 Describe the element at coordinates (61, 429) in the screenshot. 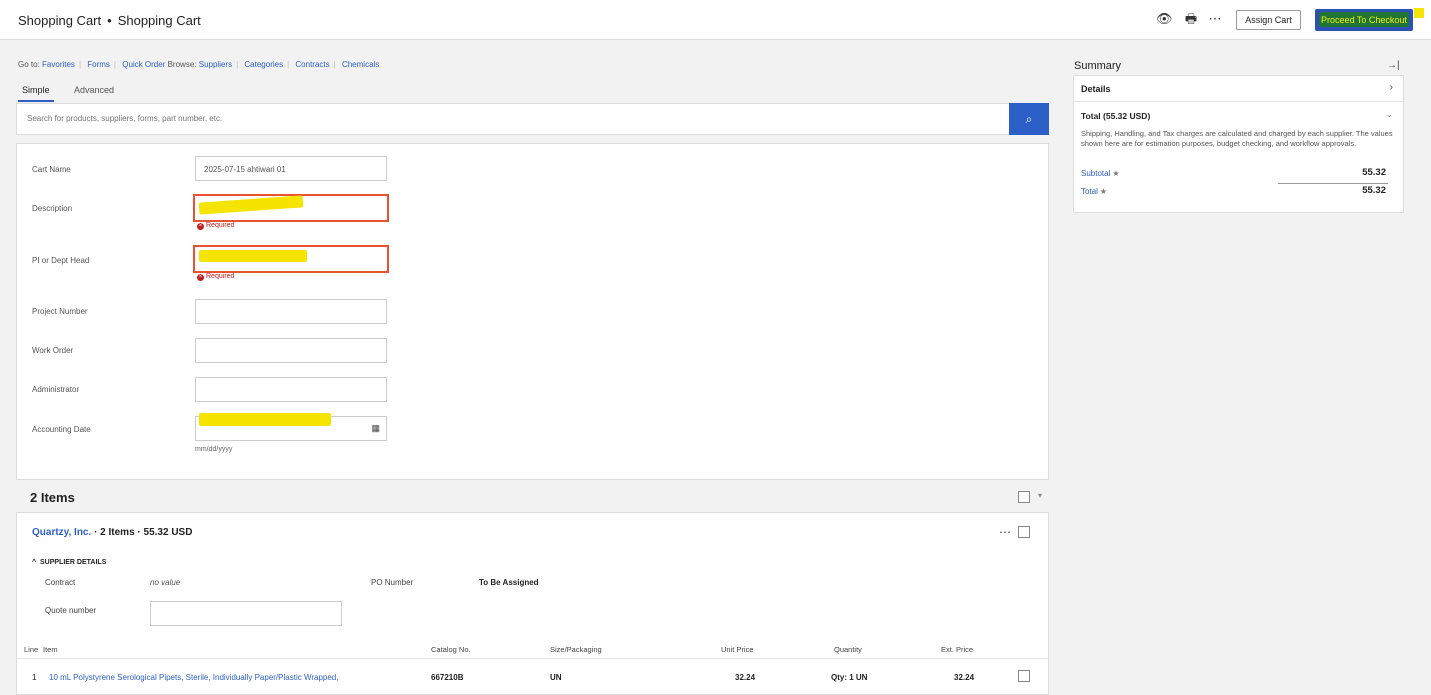

I see `accounting-date-label: Accounting Date` at that location.